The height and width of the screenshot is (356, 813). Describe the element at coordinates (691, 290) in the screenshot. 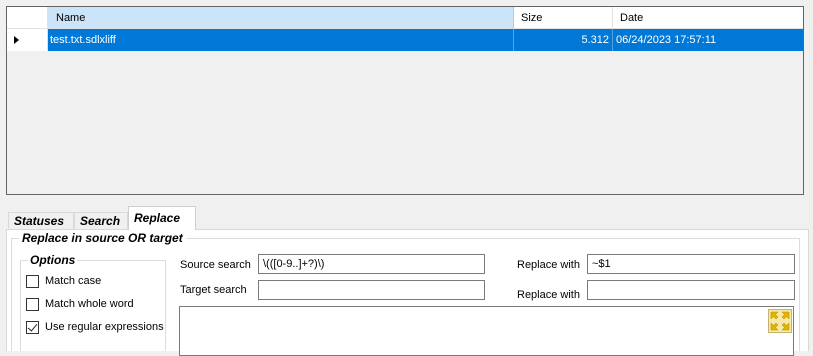

I see `replace-with-target-input` at that location.